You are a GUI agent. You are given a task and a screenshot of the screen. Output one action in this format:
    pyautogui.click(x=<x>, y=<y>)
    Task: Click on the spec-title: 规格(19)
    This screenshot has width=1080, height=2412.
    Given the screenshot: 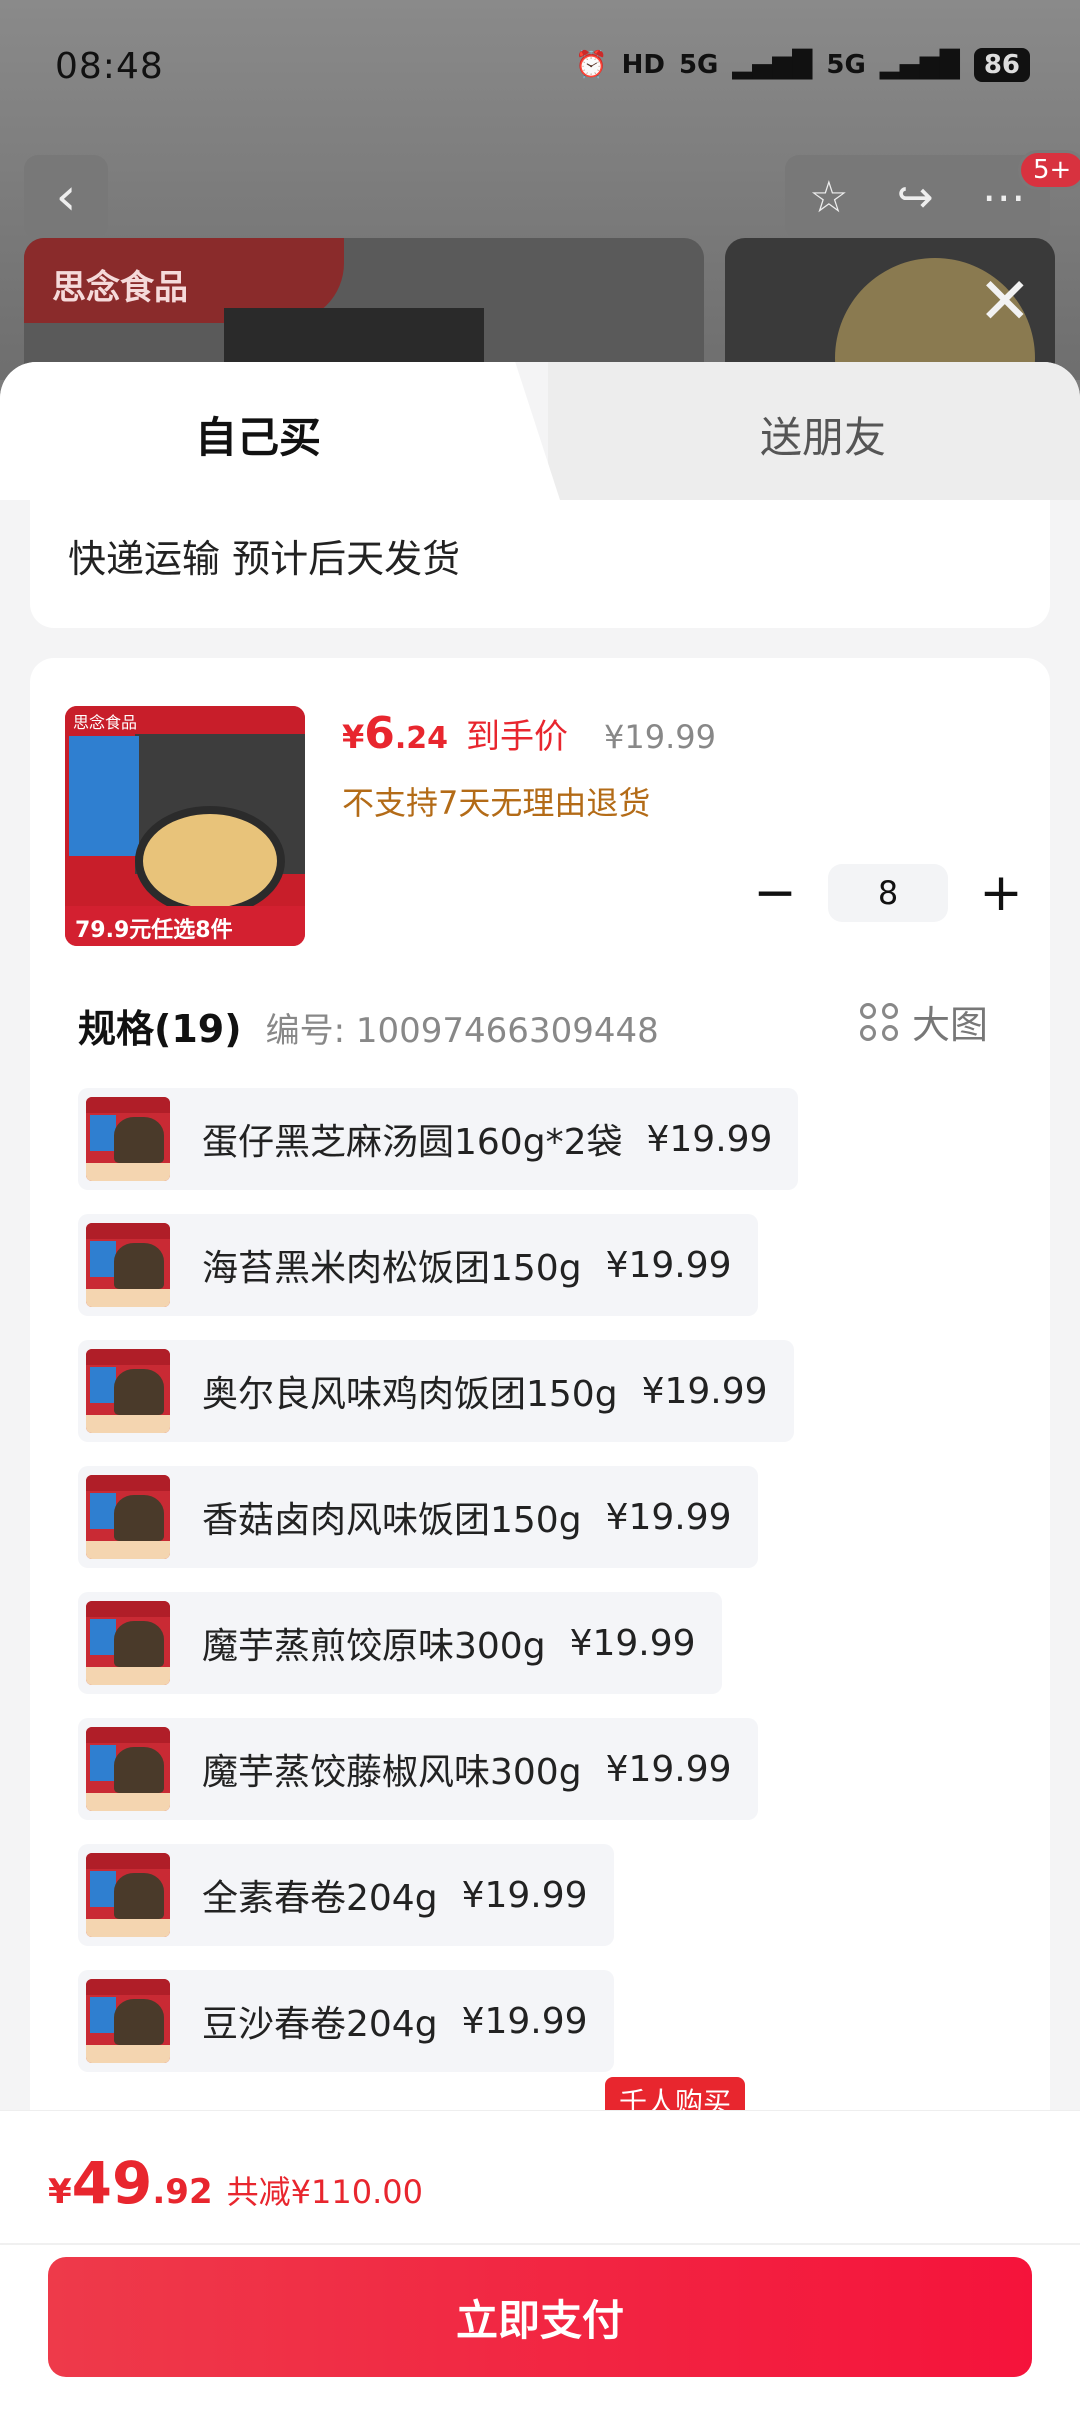 What is the action you would take?
    pyautogui.click(x=160, y=1029)
    